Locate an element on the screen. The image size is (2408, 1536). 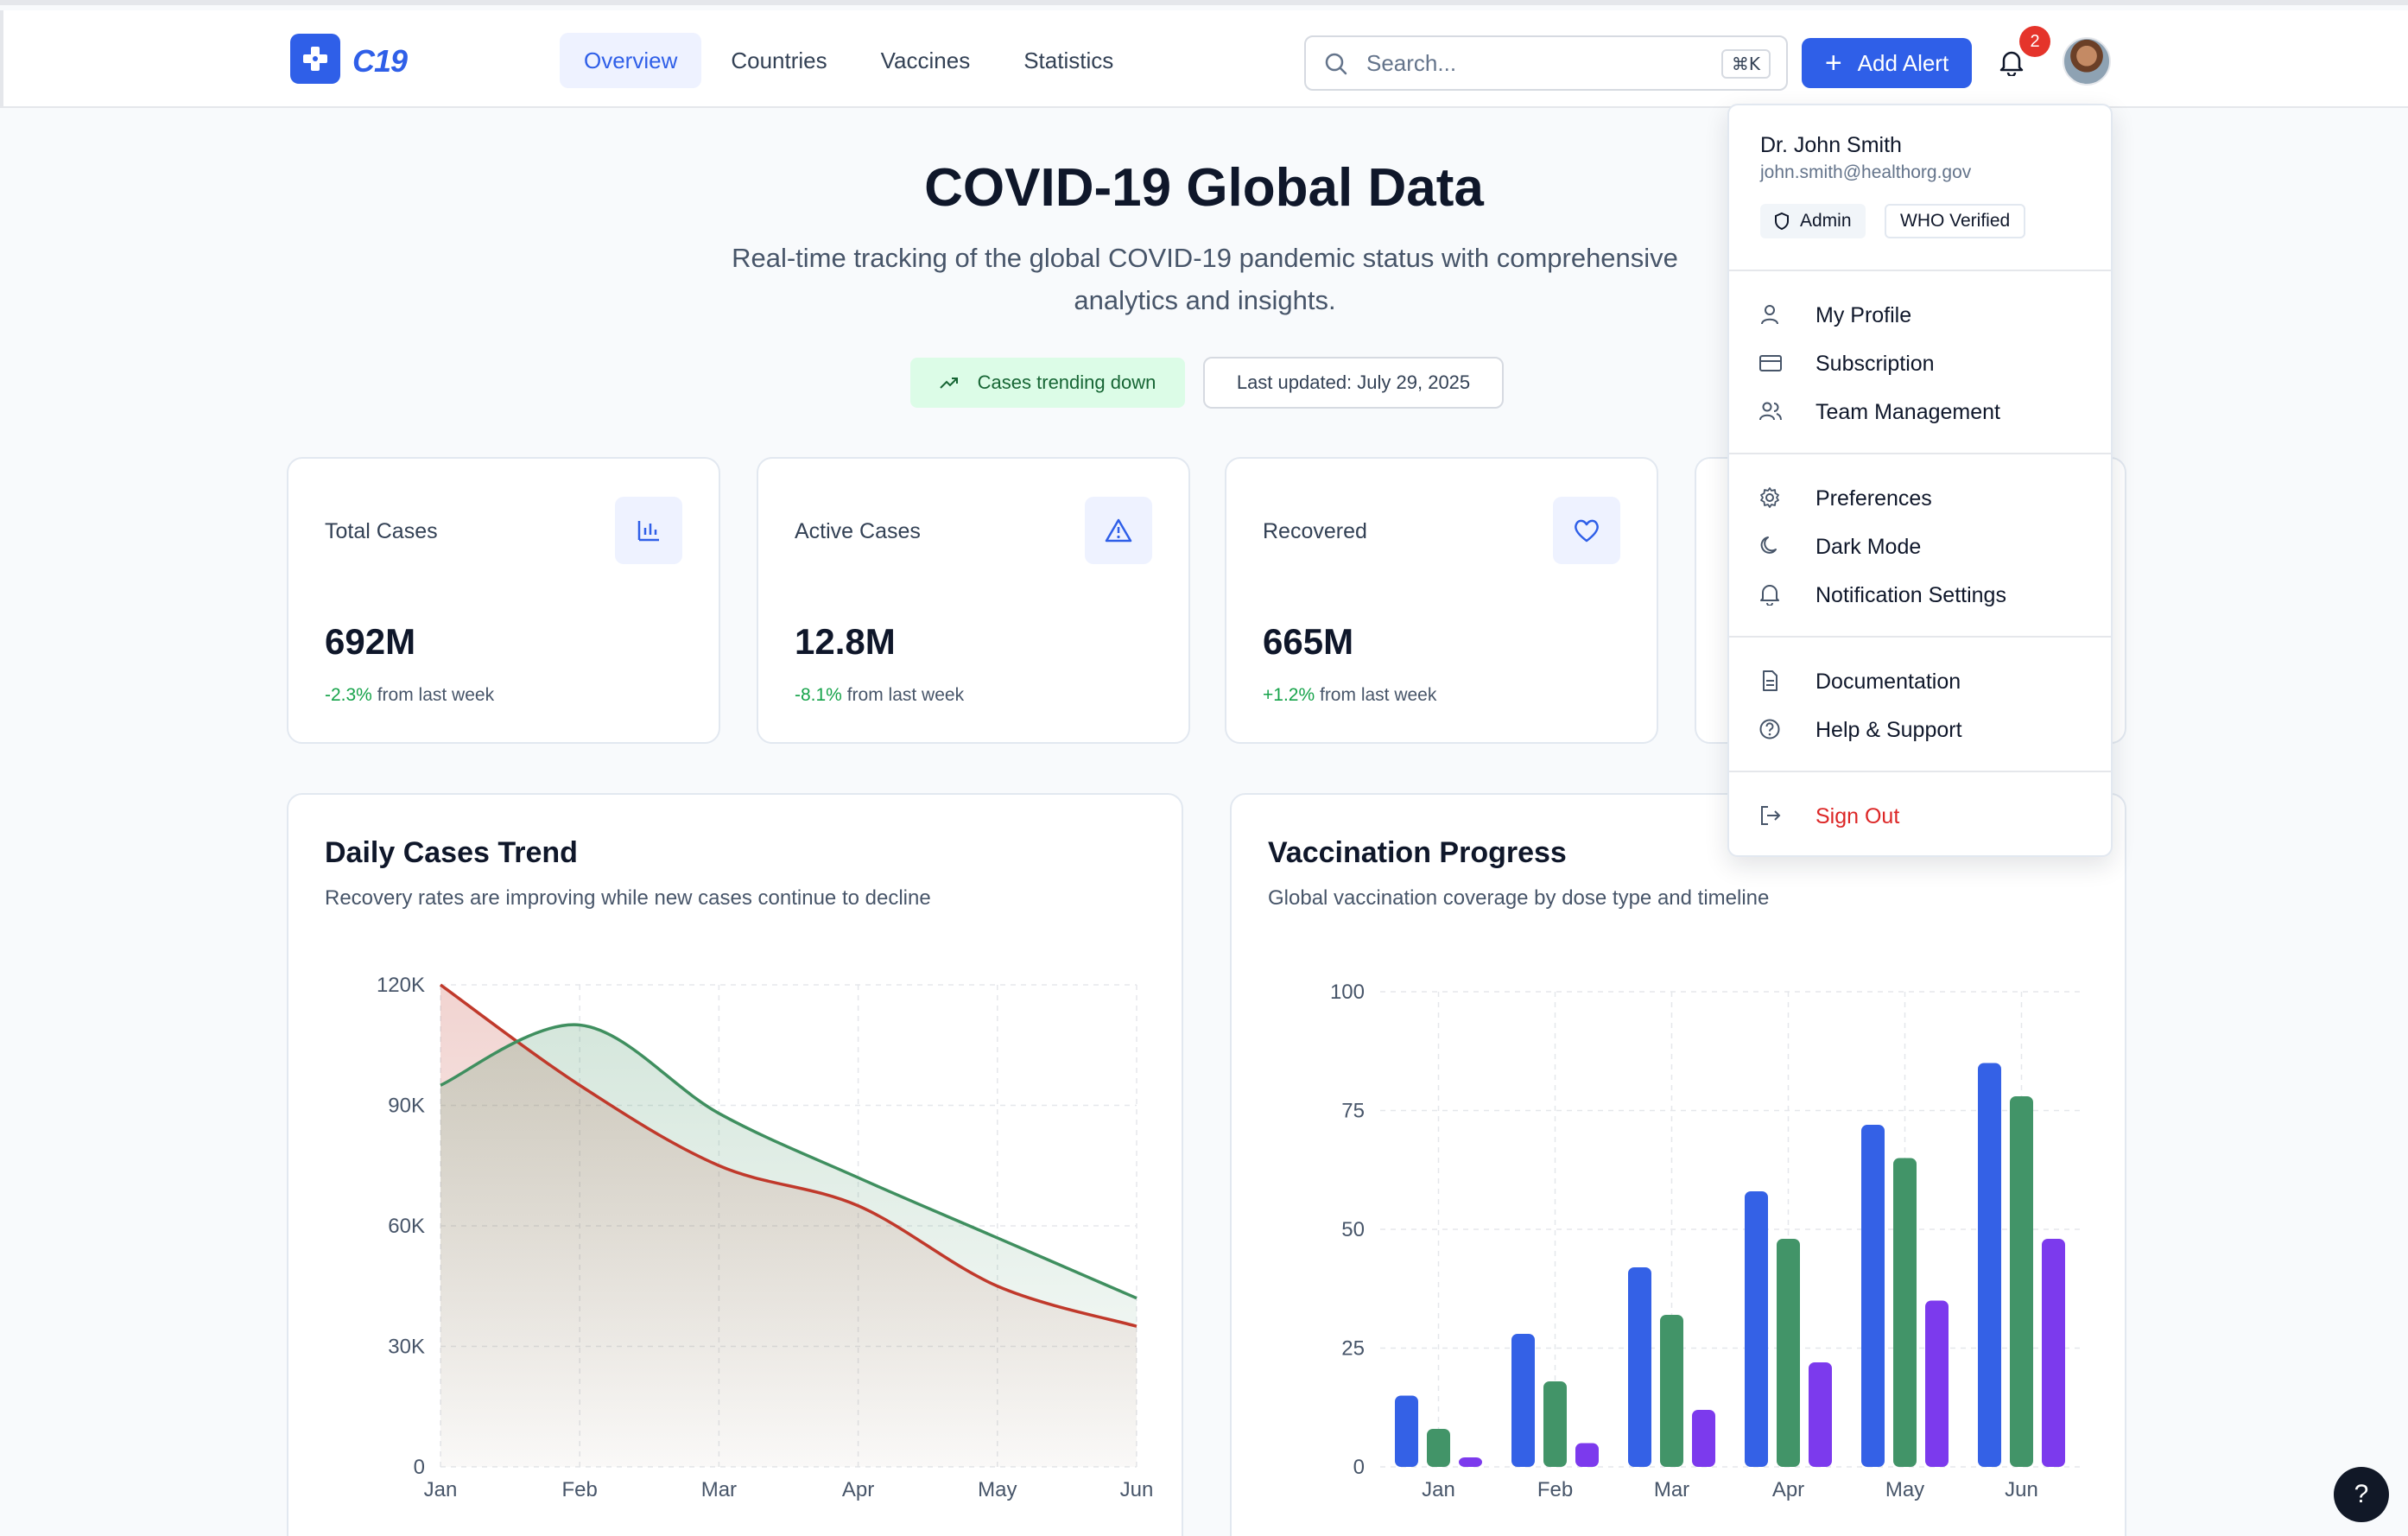
menu-item-my-profile: My Profile is located at coordinates (1920, 314).